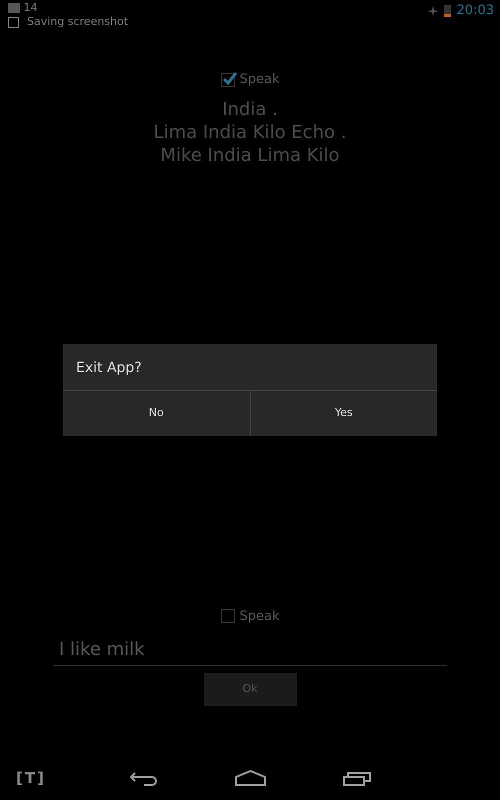 Image resolution: width=500 pixels, height=800 pixels. I want to click on back-icon, so click(144, 778).